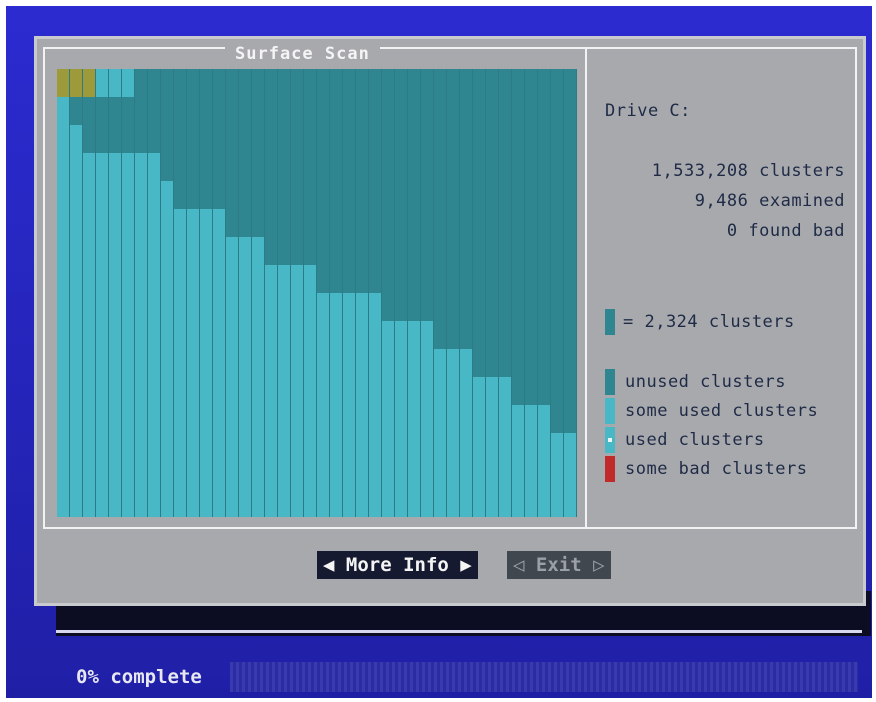 The width and height of the screenshot is (876, 702). What do you see at coordinates (302, 54) in the screenshot?
I see `dialog-title: Surface Scan` at bounding box center [302, 54].